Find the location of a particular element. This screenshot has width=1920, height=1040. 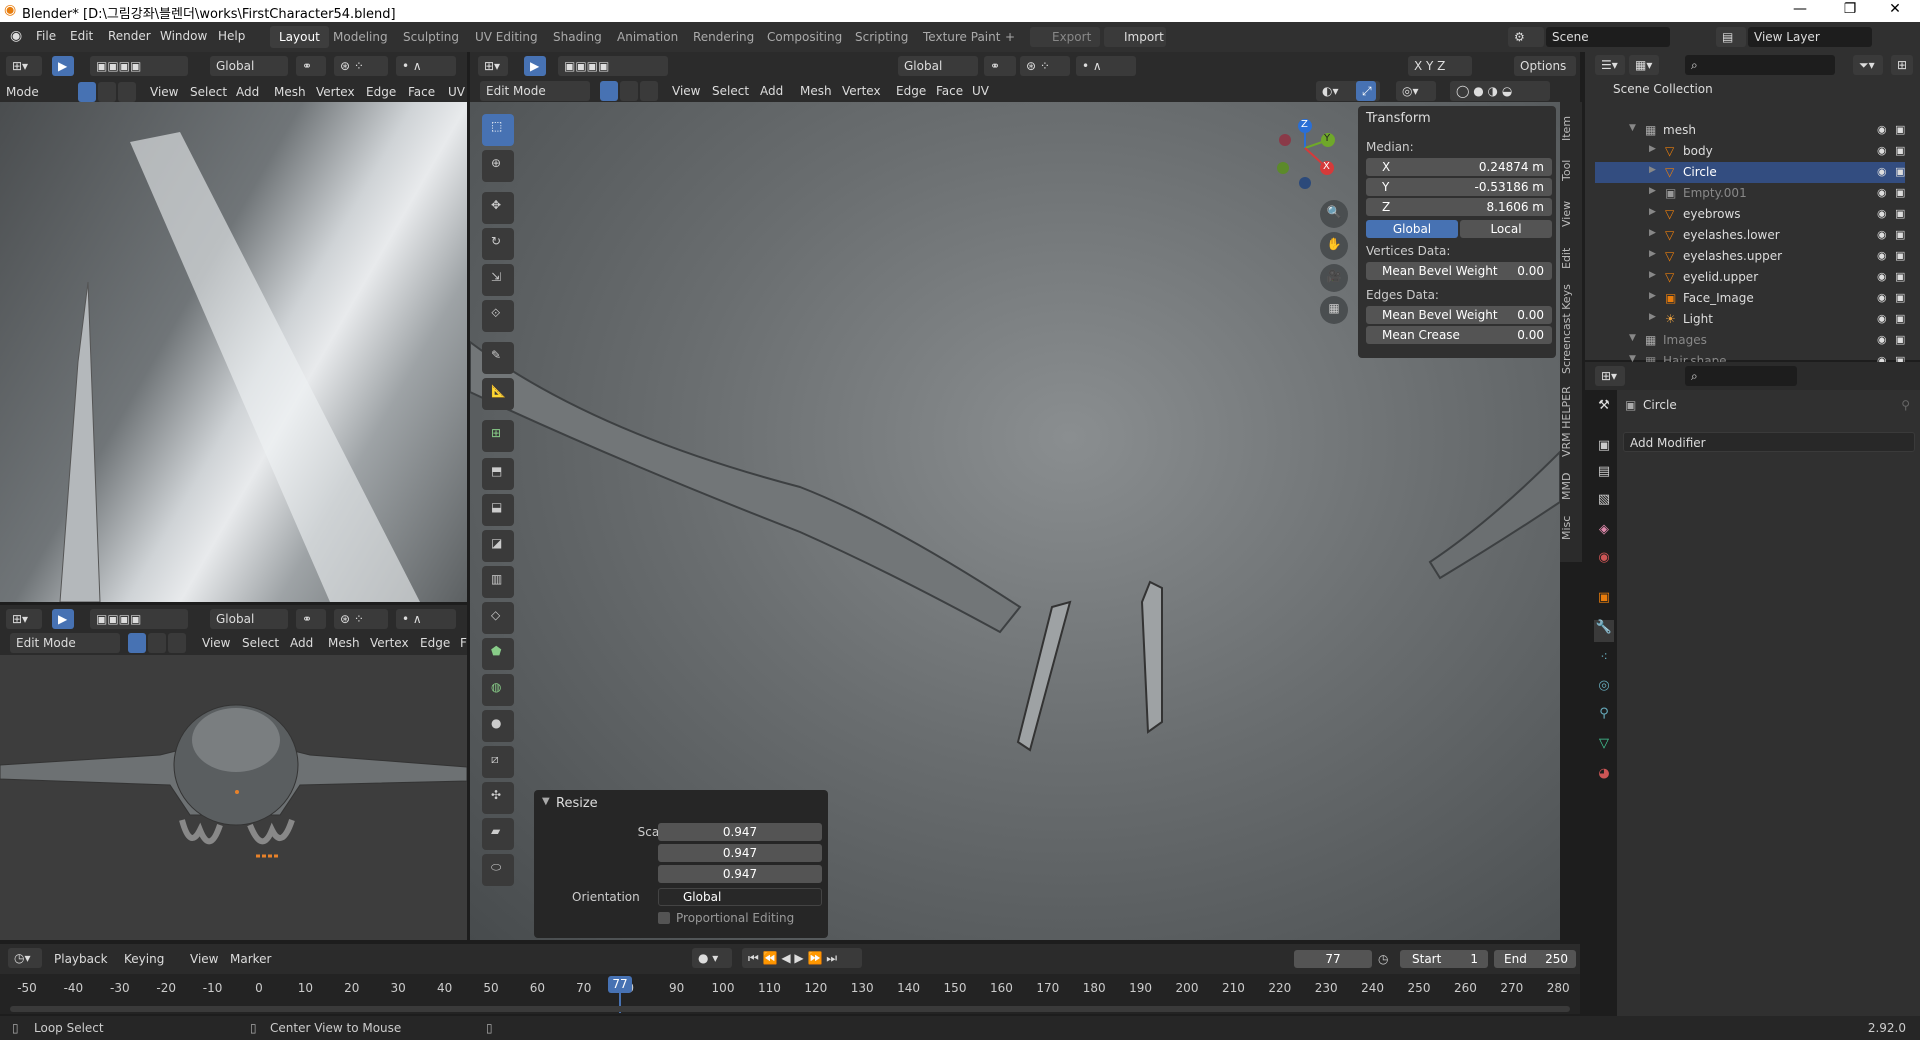

world-tab-icon: ◉ is located at coordinates (1604, 561).